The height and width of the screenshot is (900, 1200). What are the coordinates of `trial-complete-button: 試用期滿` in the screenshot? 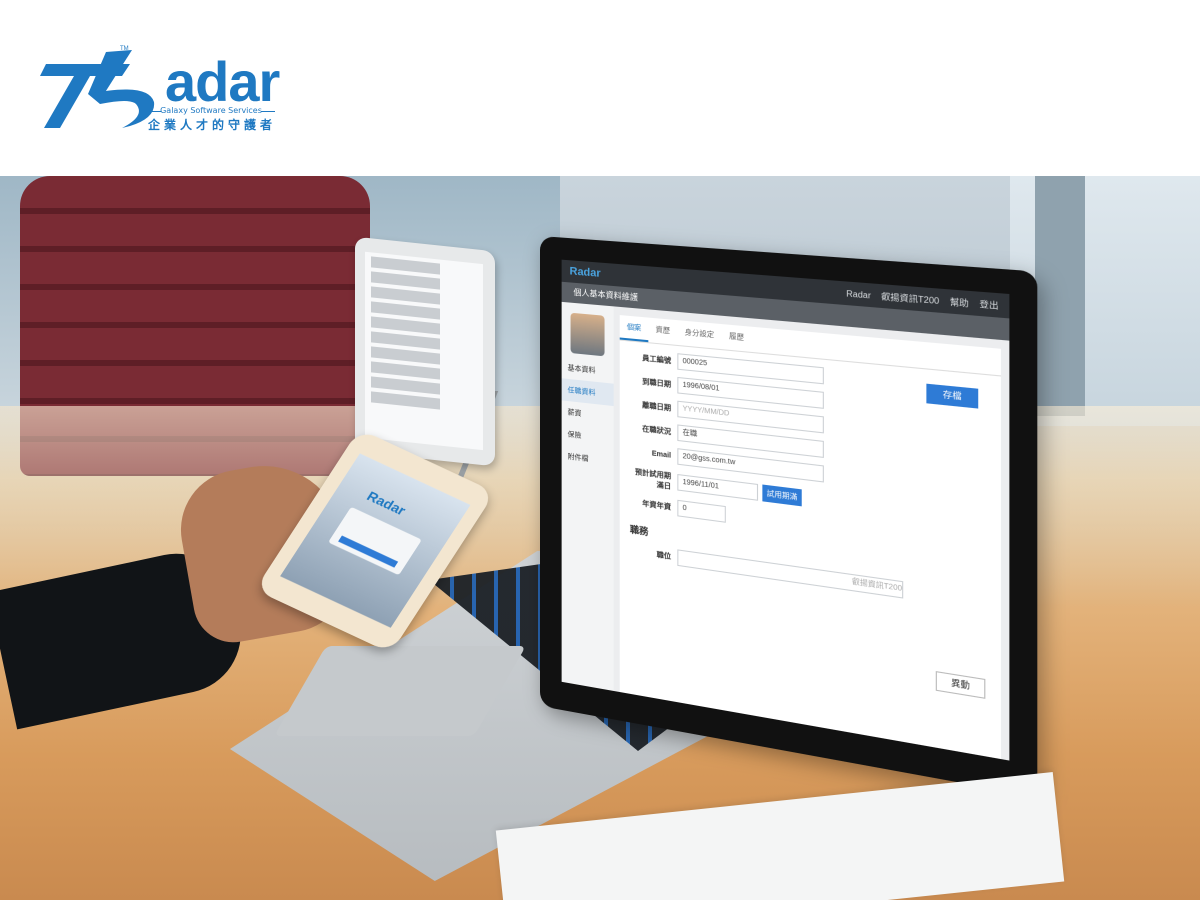 It's located at (782, 495).